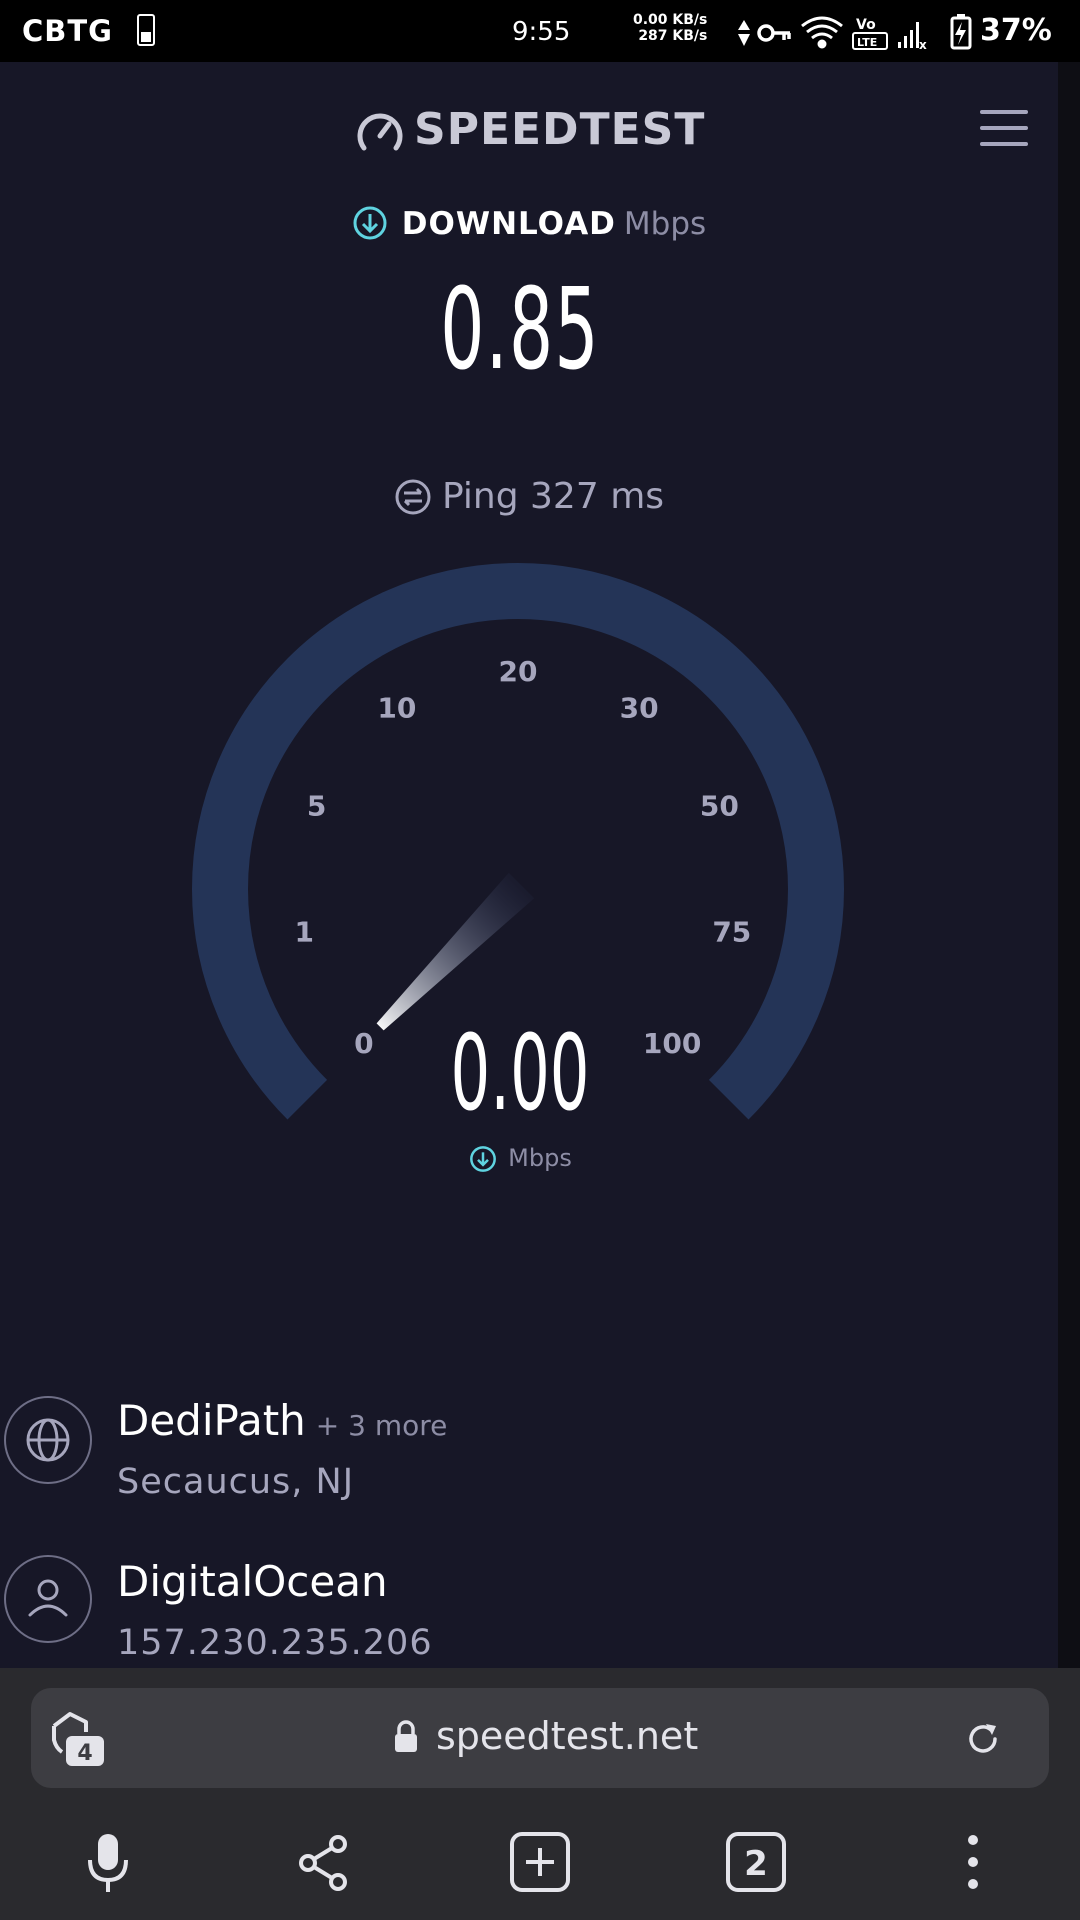  What do you see at coordinates (912, 37) in the screenshot?
I see `signal-icon: x` at bounding box center [912, 37].